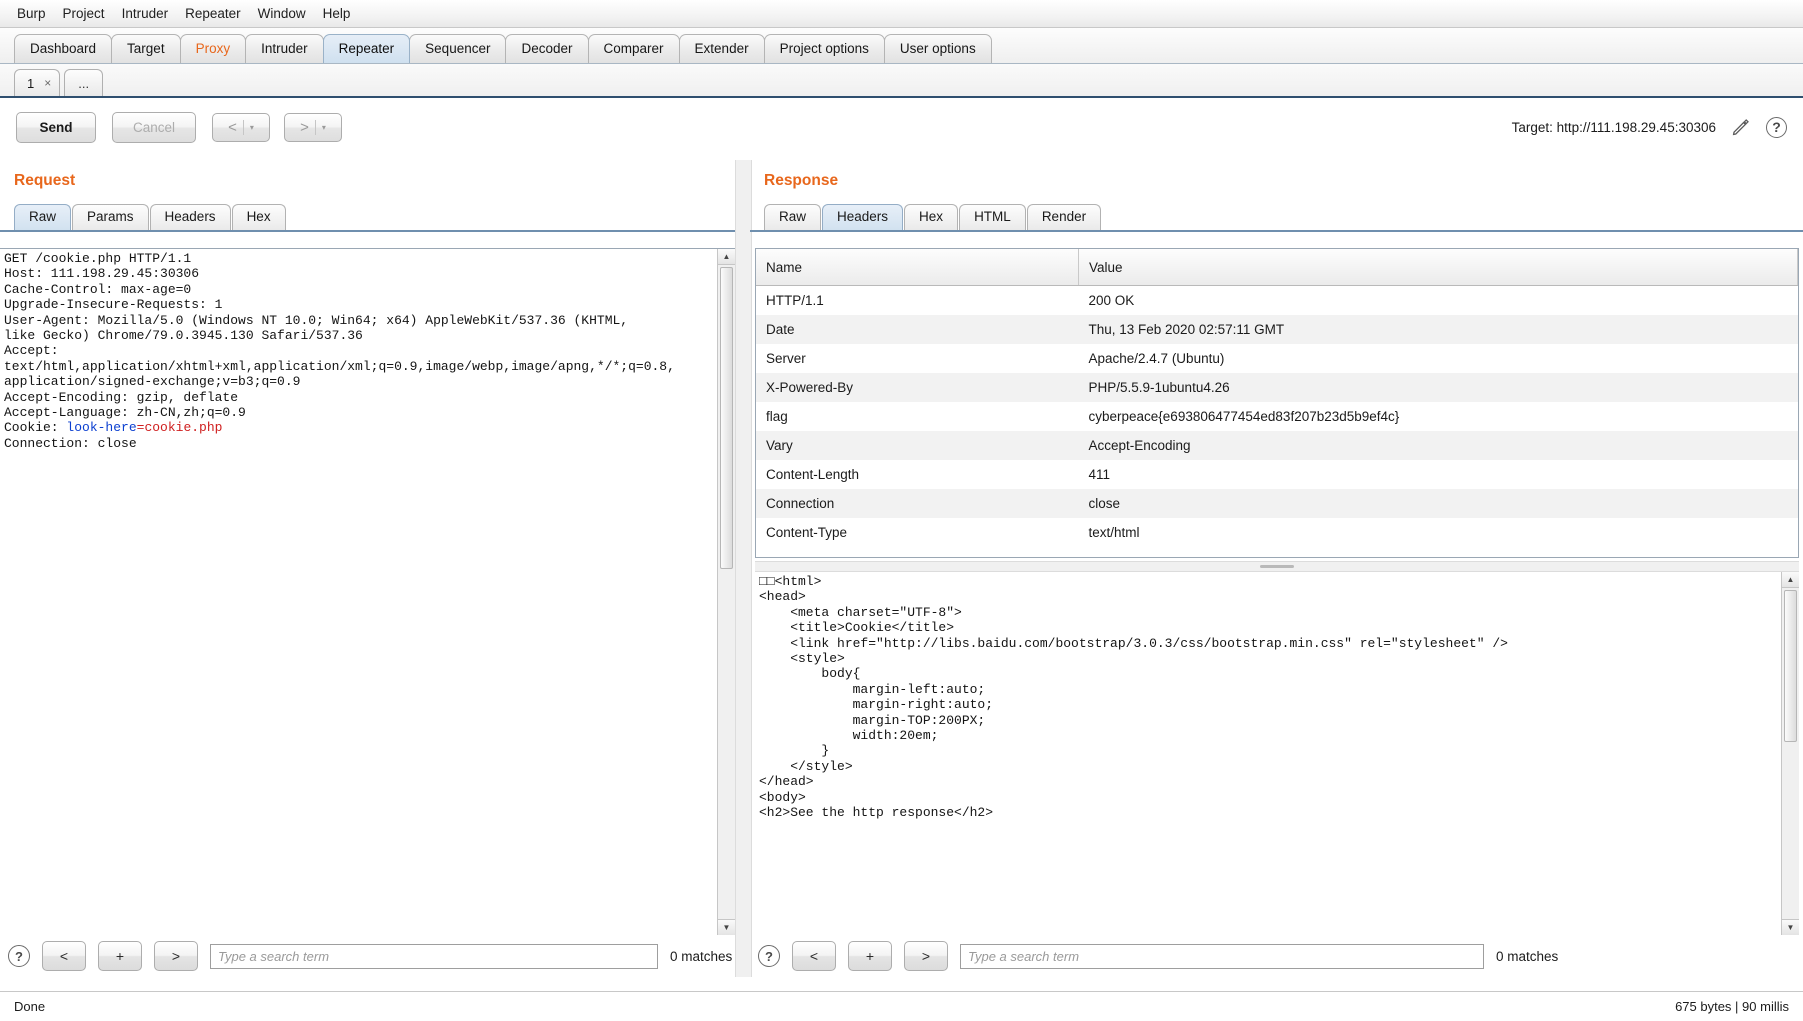 This screenshot has height=1021, width=1803. I want to click on header-value-cell: Accept-Encoding, so click(1438, 445).